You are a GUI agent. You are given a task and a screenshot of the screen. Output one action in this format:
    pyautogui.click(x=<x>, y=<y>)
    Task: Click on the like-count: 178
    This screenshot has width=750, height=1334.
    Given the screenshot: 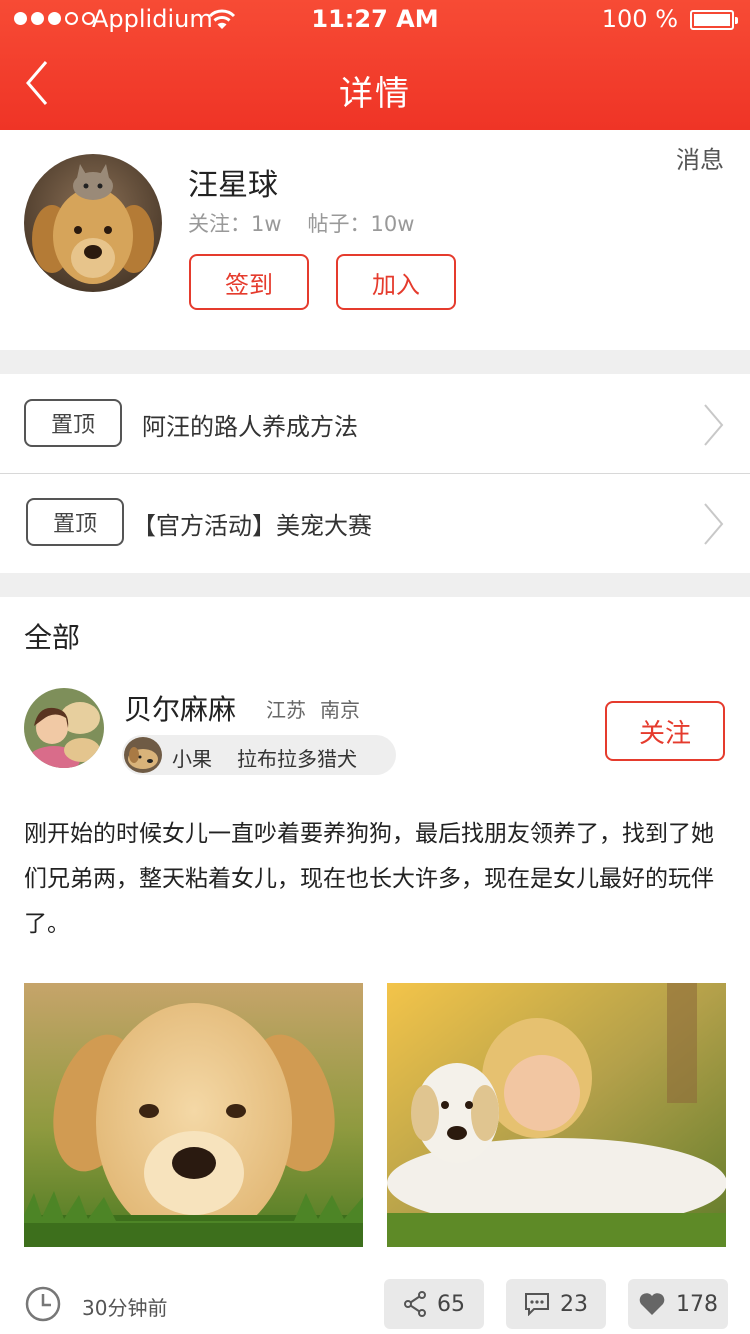 What is the action you would take?
    pyautogui.click(x=697, y=1304)
    